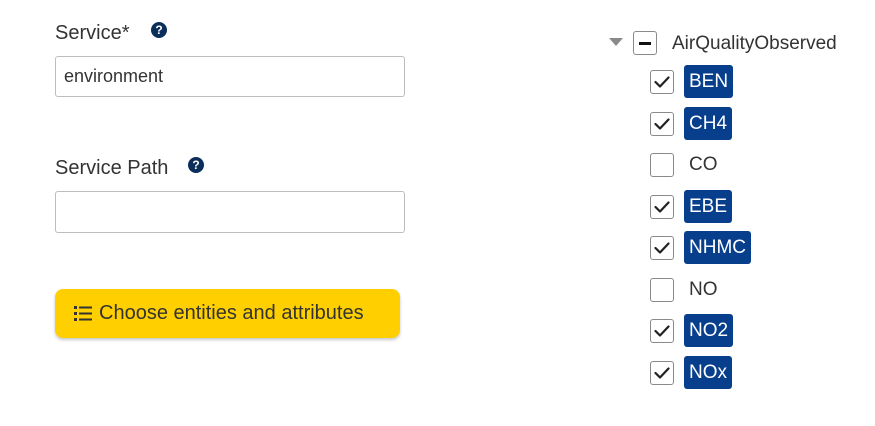 Image resolution: width=875 pixels, height=426 pixels. I want to click on service-path-label: Service Path, so click(112, 168).